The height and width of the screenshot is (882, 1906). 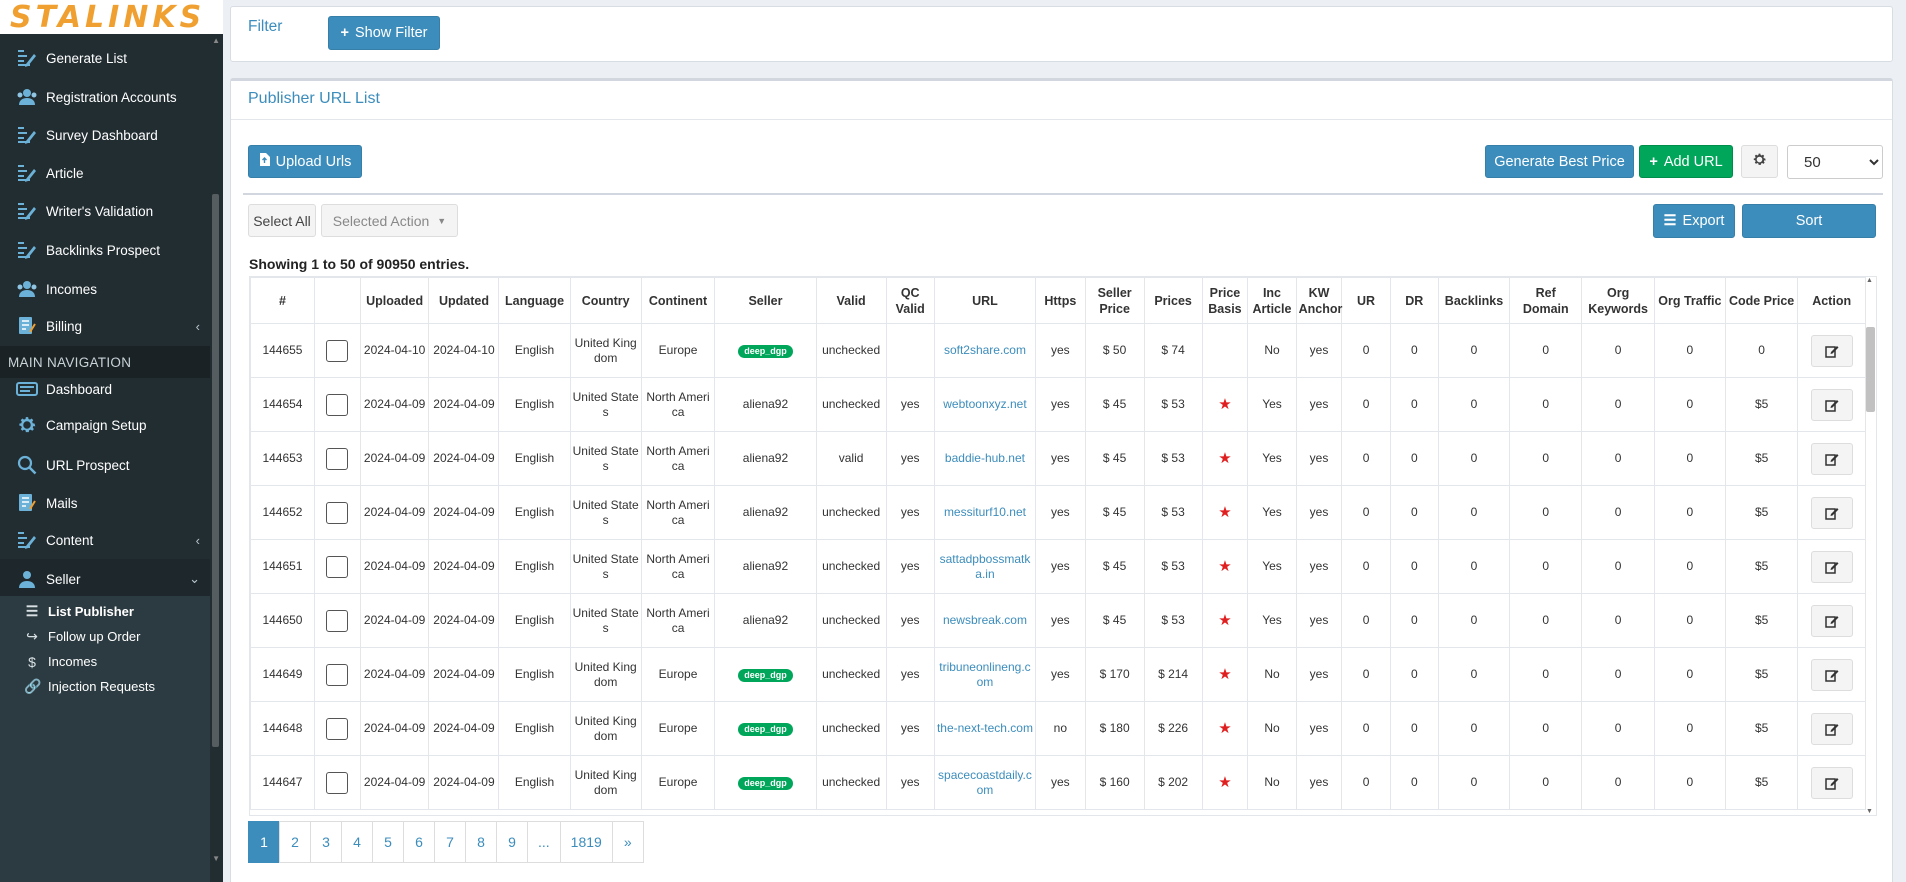 I want to click on page-9: 9, so click(x=512, y=842).